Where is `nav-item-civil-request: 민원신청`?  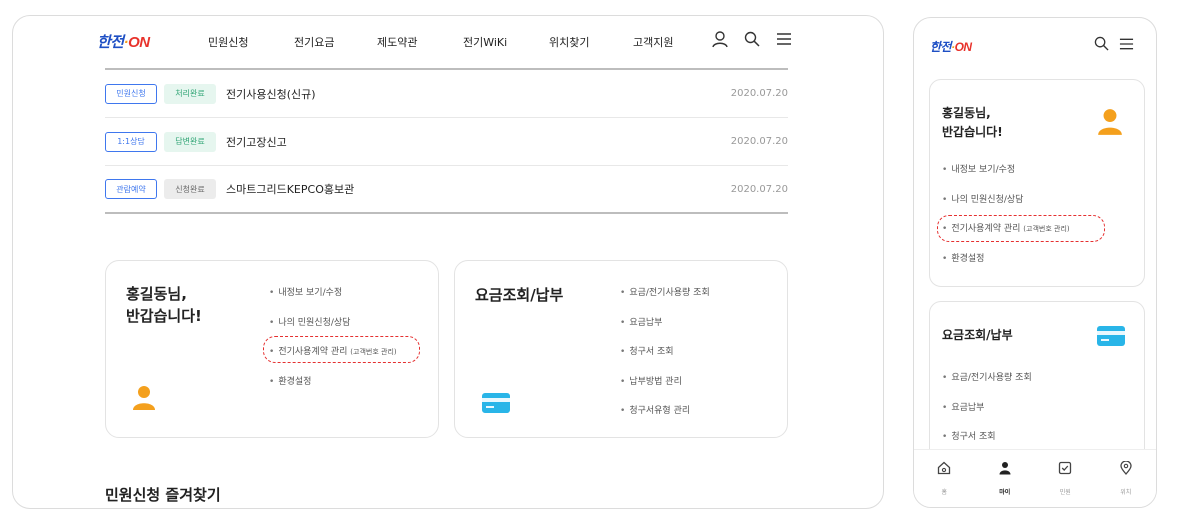
nav-item-civil-request: 민원신청 is located at coordinates (251, 42).